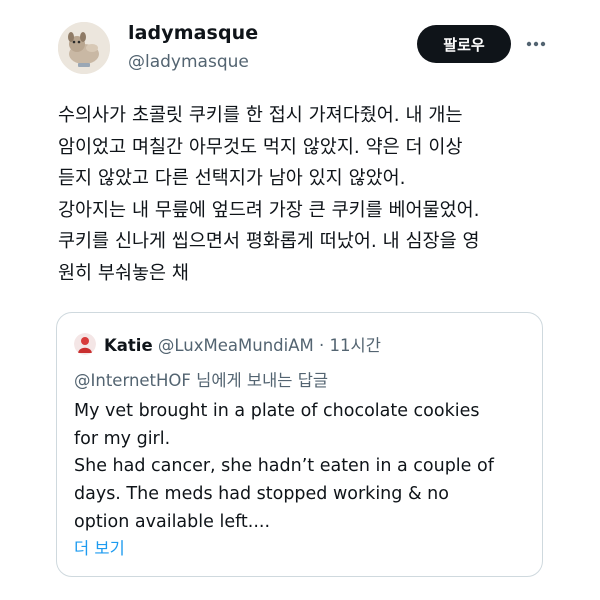  I want to click on more-options-icon, so click(536, 44).